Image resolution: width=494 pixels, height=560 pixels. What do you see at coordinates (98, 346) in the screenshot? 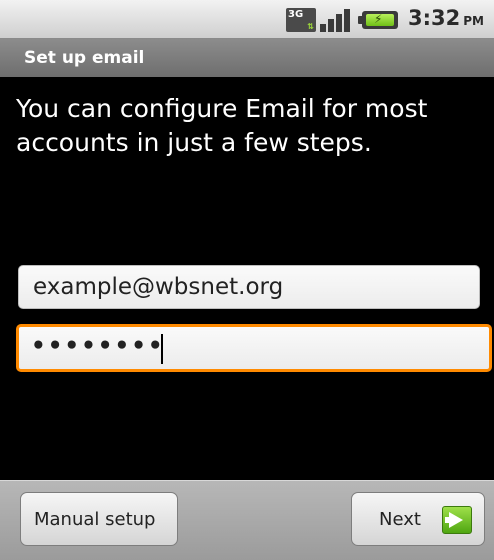
I see `password-value: ••••••••` at bounding box center [98, 346].